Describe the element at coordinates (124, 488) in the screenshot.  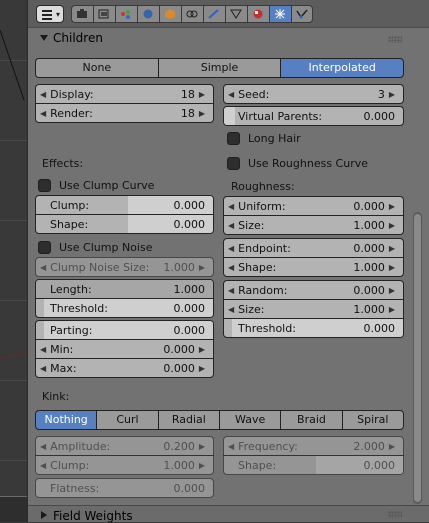
I see `flatness-field: Flatness: 0.000` at that location.